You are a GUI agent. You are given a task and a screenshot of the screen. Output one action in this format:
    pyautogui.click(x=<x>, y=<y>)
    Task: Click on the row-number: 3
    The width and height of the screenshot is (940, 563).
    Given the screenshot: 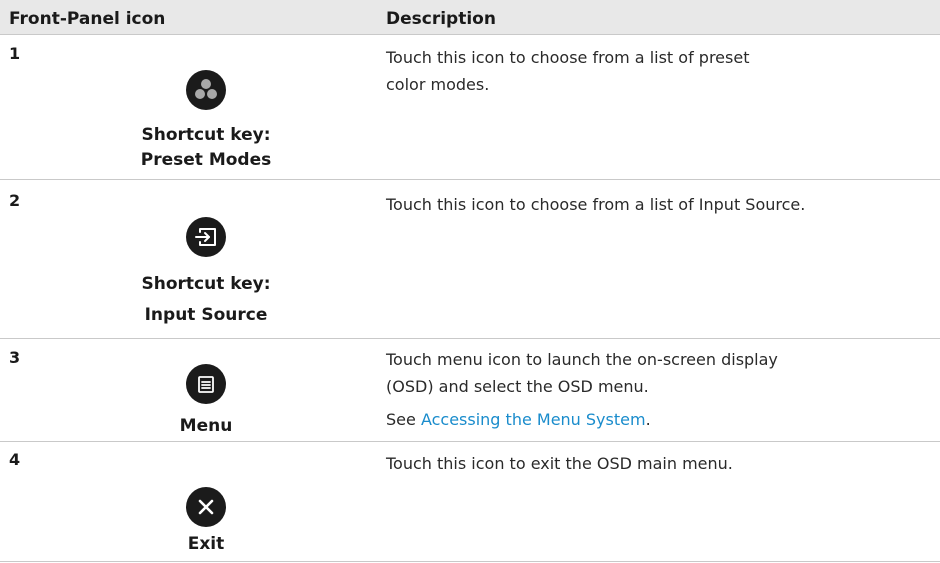 What is the action you would take?
    pyautogui.click(x=15, y=357)
    